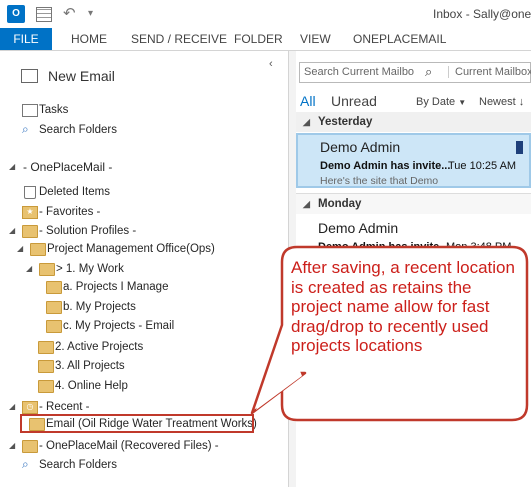 The width and height of the screenshot is (531, 487). Describe the element at coordinates (359, 72) in the screenshot. I see `search-placeholder: Search Current Mailbo` at that location.